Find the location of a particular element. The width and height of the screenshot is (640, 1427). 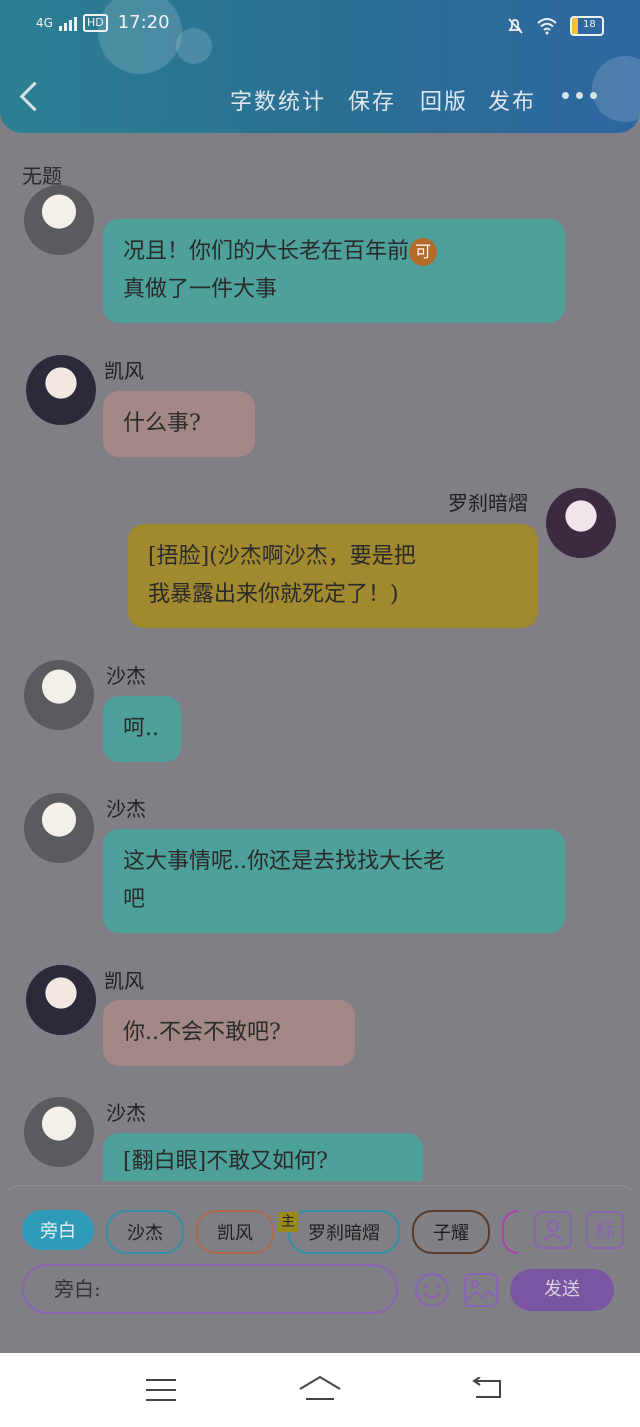

message-bubble: 什么事? is located at coordinates (179, 424).